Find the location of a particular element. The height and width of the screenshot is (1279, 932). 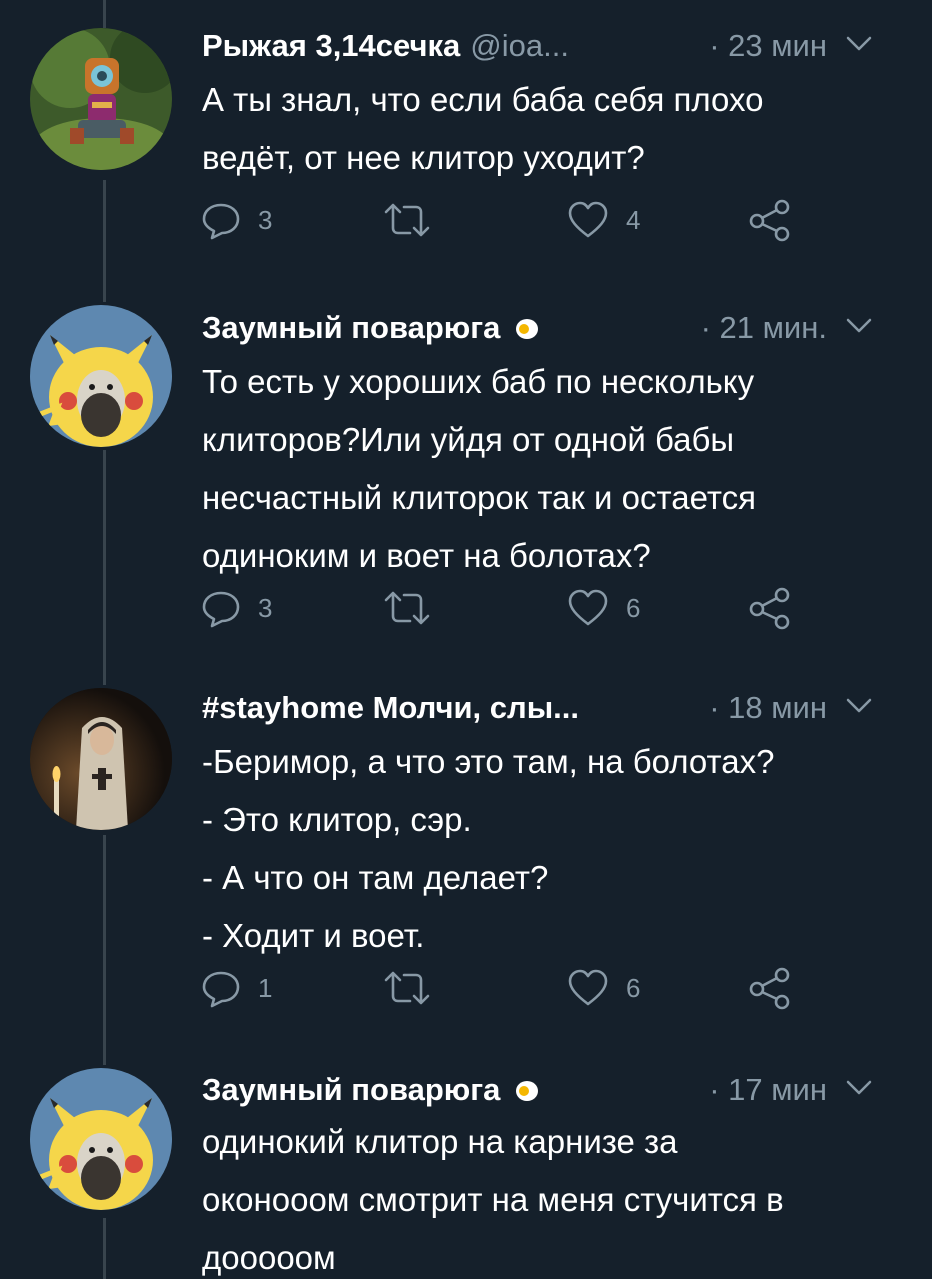

tweet-text-line: -Беримор, а что это там, на болотах? is located at coordinates (488, 761).